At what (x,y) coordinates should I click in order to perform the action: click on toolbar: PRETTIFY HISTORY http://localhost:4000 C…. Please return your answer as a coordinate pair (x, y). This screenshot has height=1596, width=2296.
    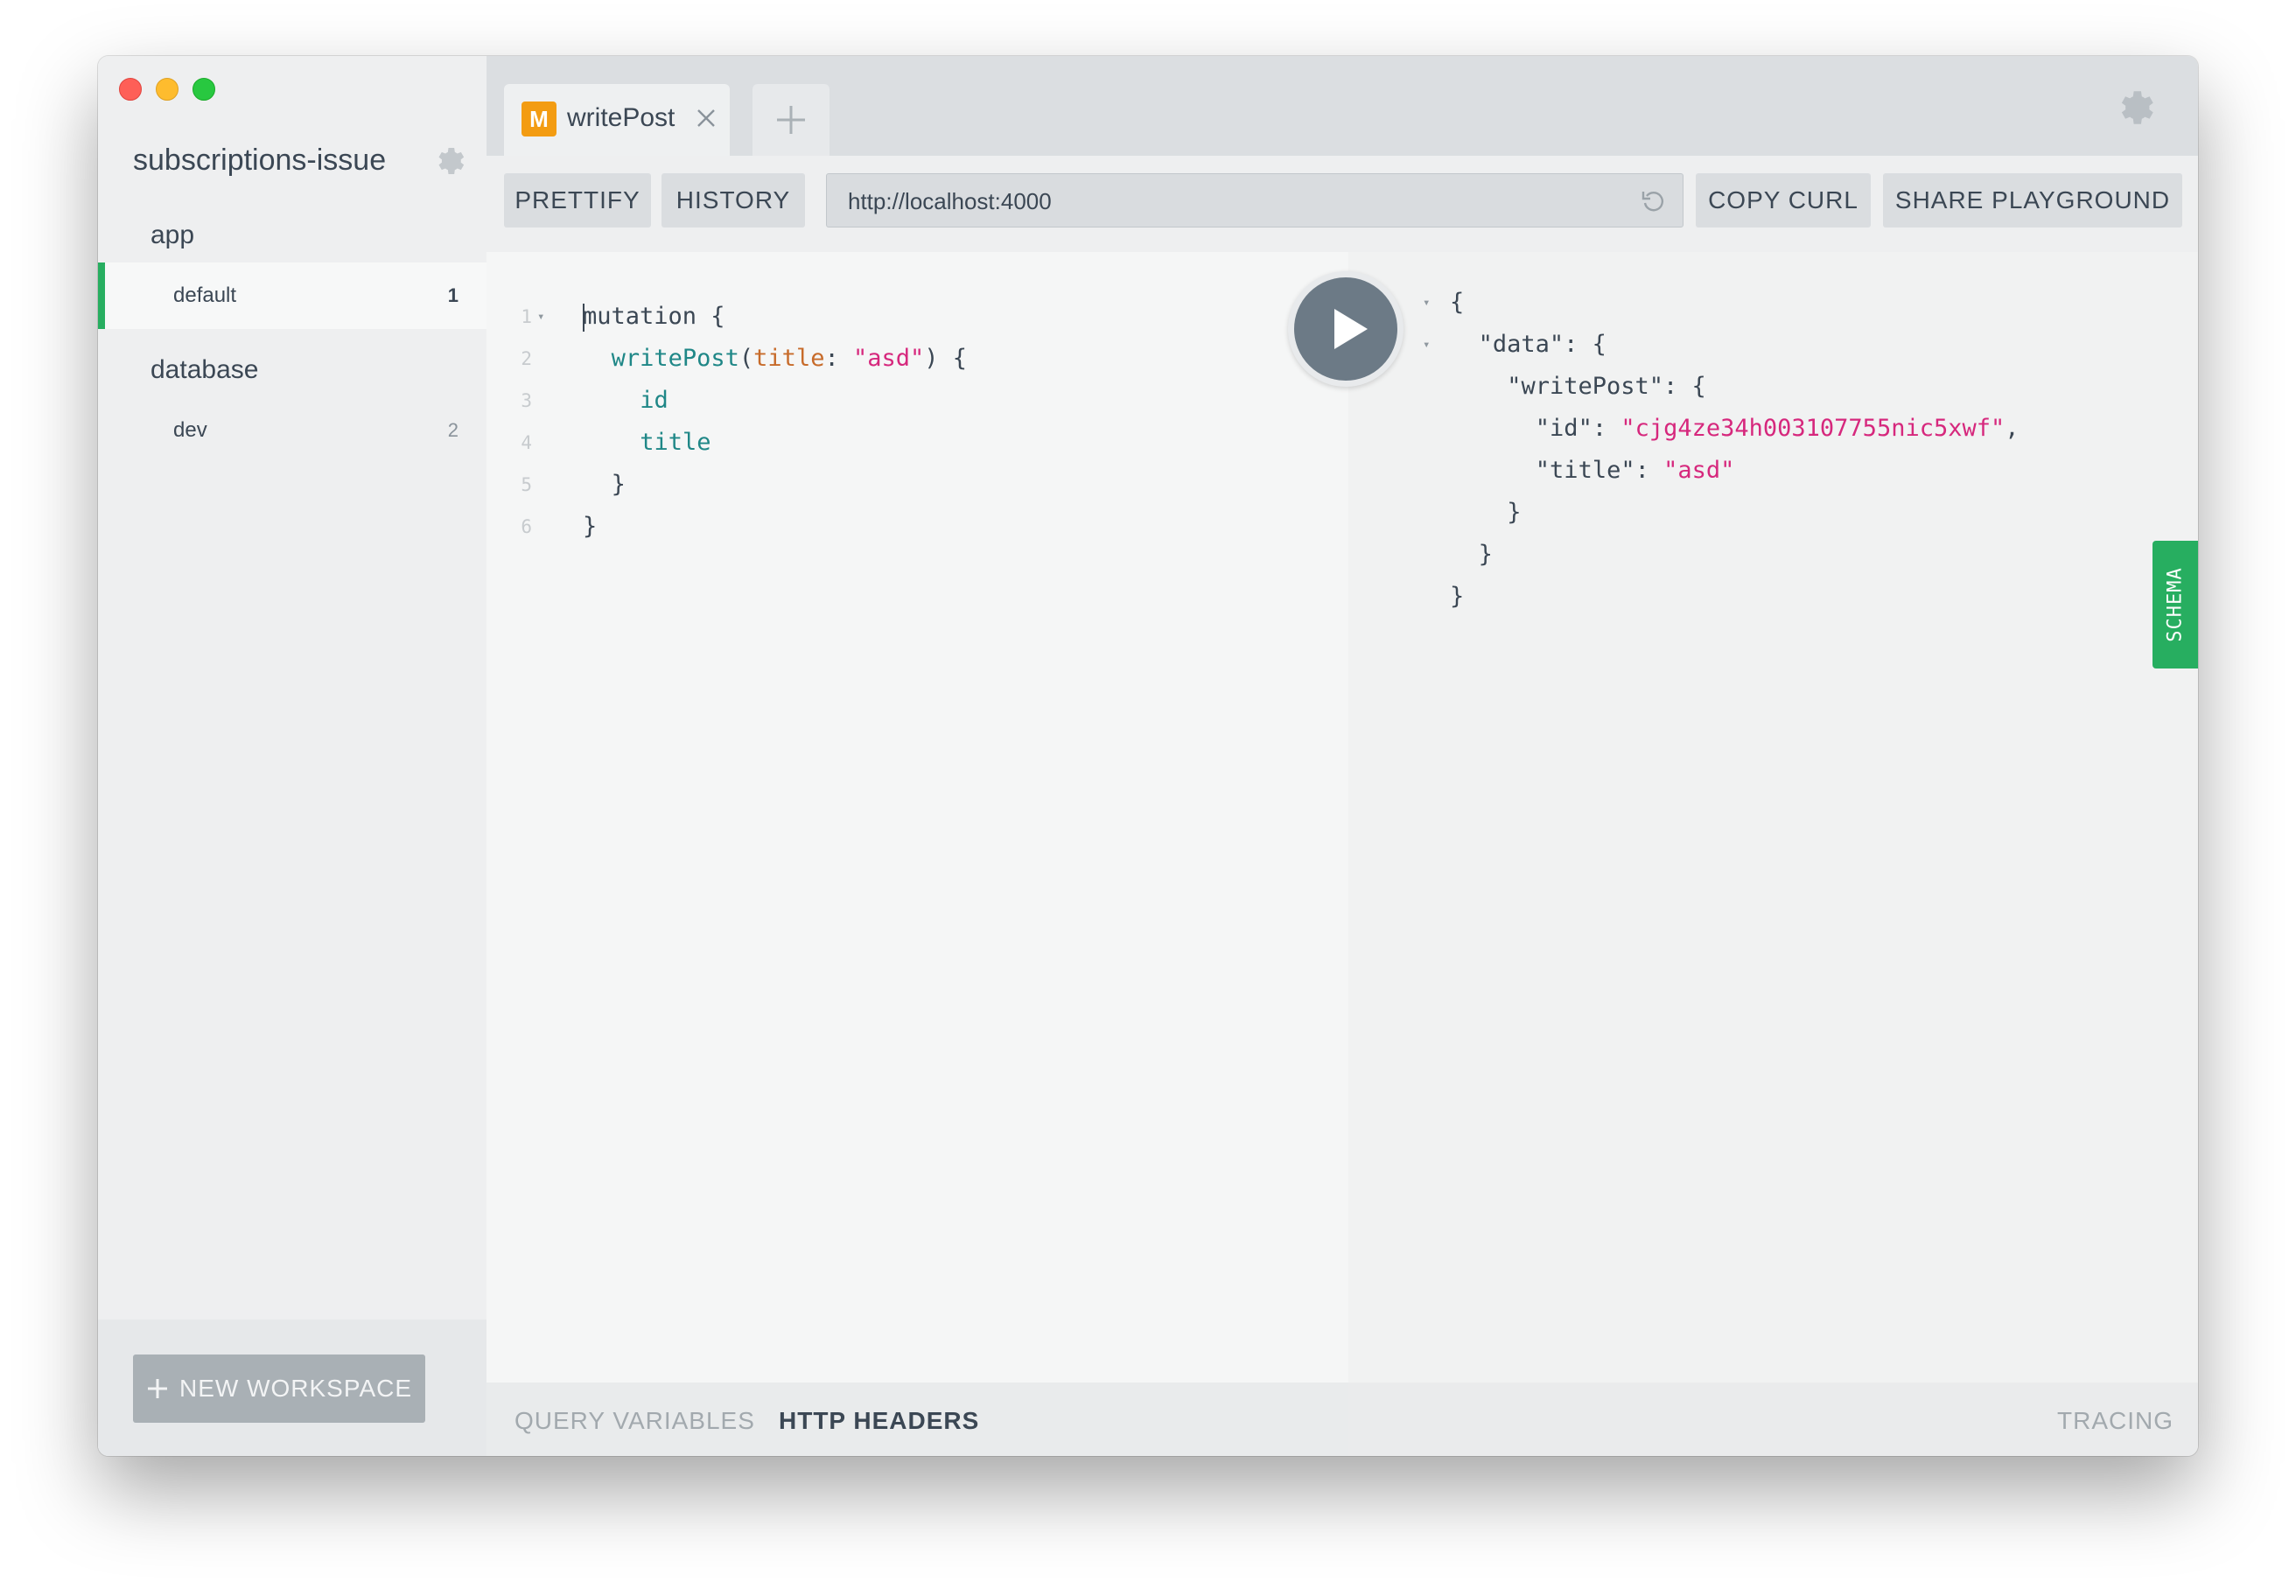
    Looking at the image, I should click on (1342, 204).